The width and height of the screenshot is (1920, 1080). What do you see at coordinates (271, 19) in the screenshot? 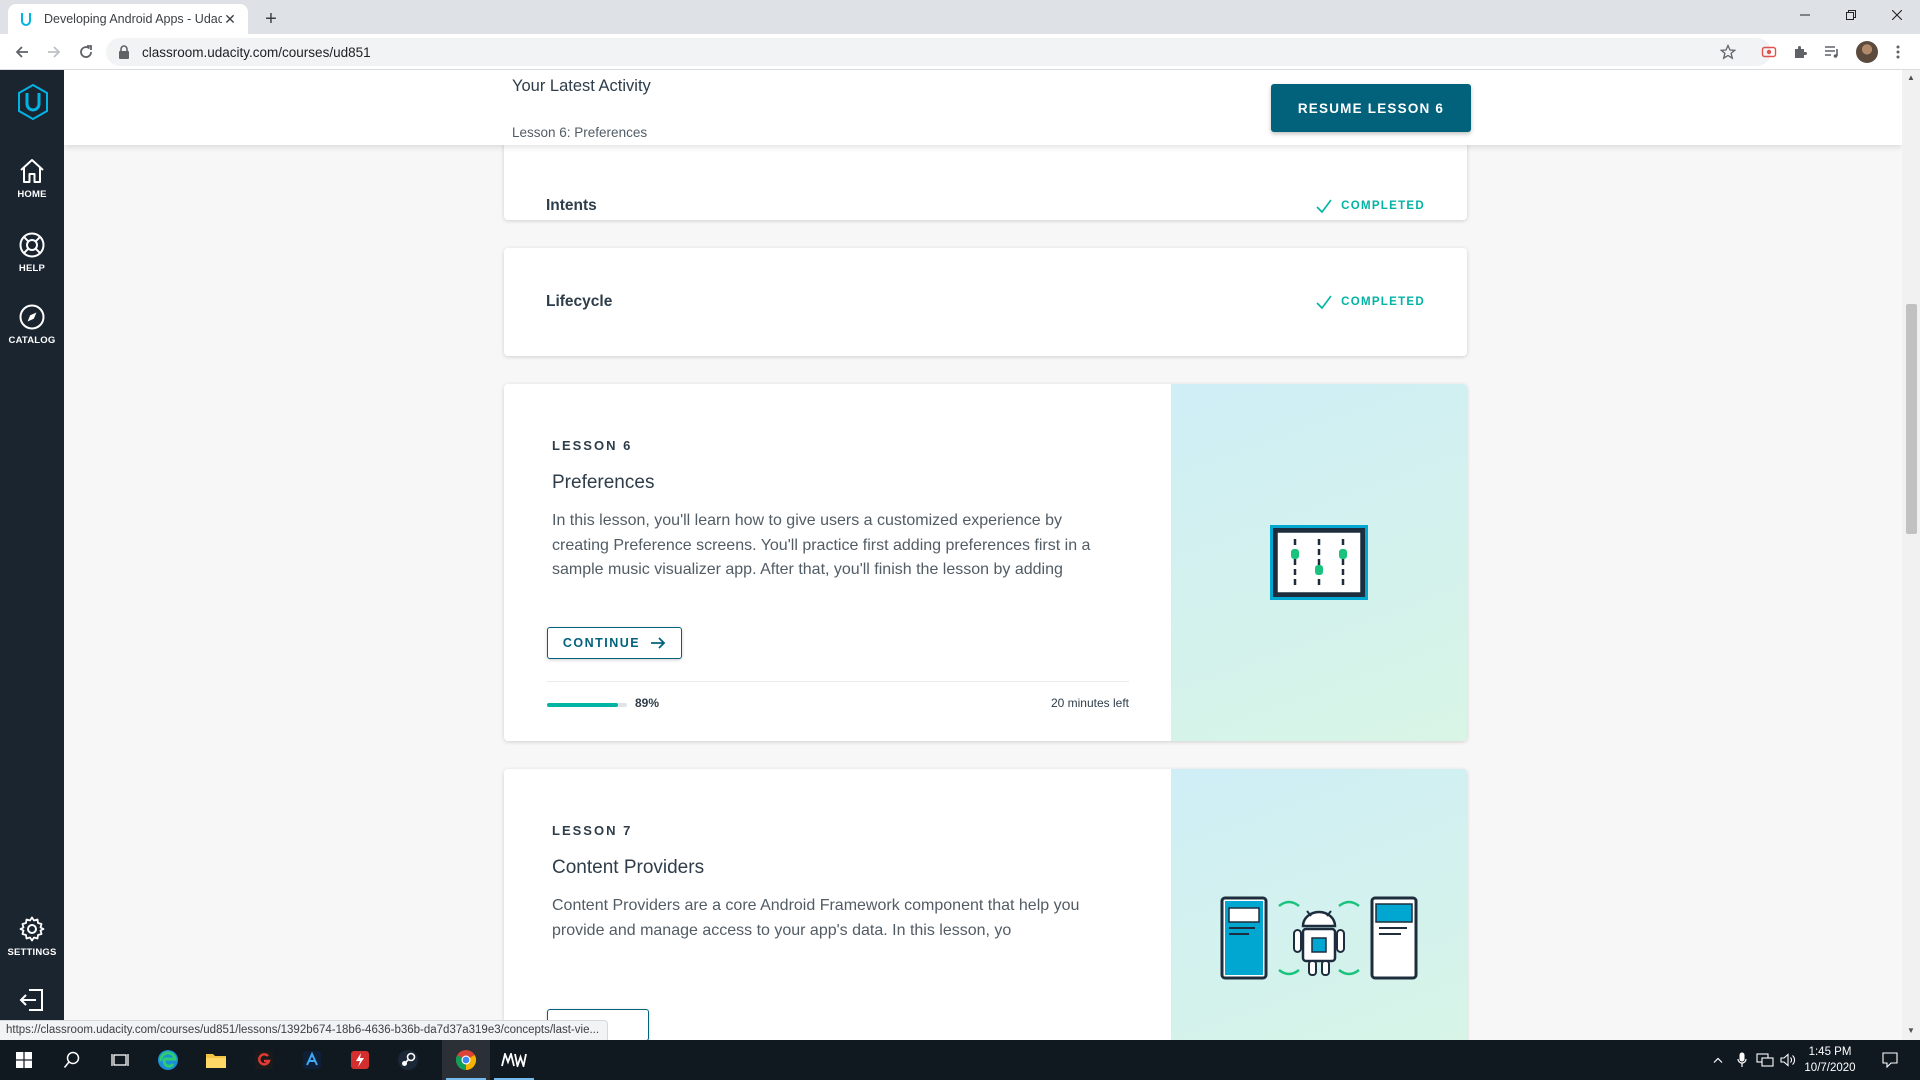
I see `new-tab-button: +` at bounding box center [271, 19].